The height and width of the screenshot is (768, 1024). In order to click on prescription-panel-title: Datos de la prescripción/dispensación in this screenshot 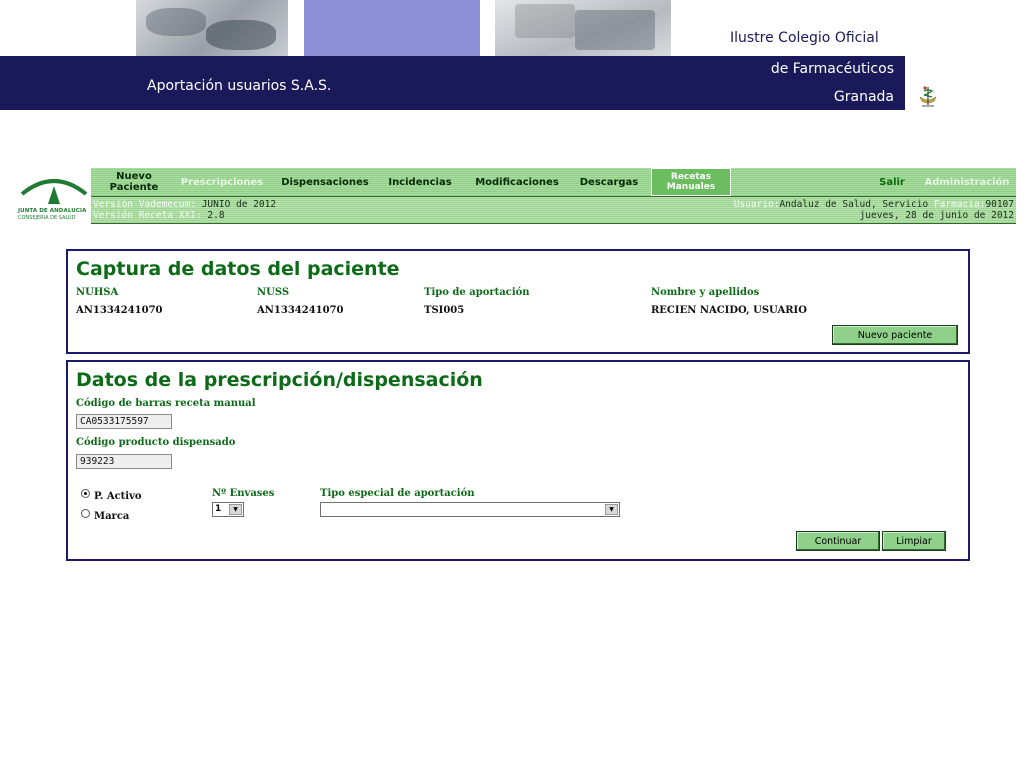, I will do `click(279, 380)`.